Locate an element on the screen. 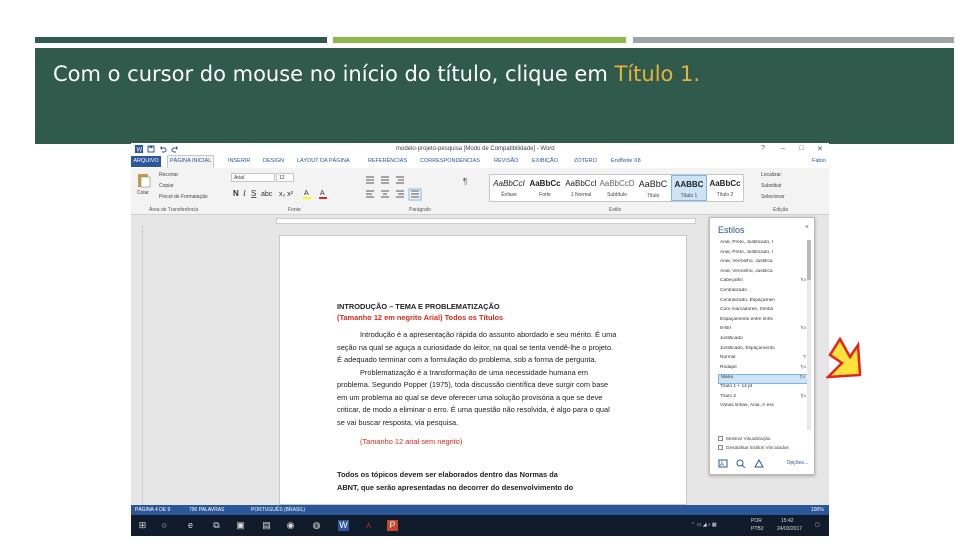 Image resolution: width=960 pixels, height=540 pixels. status-page: PÁGINA 4 DE 9 is located at coordinates (152, 510).